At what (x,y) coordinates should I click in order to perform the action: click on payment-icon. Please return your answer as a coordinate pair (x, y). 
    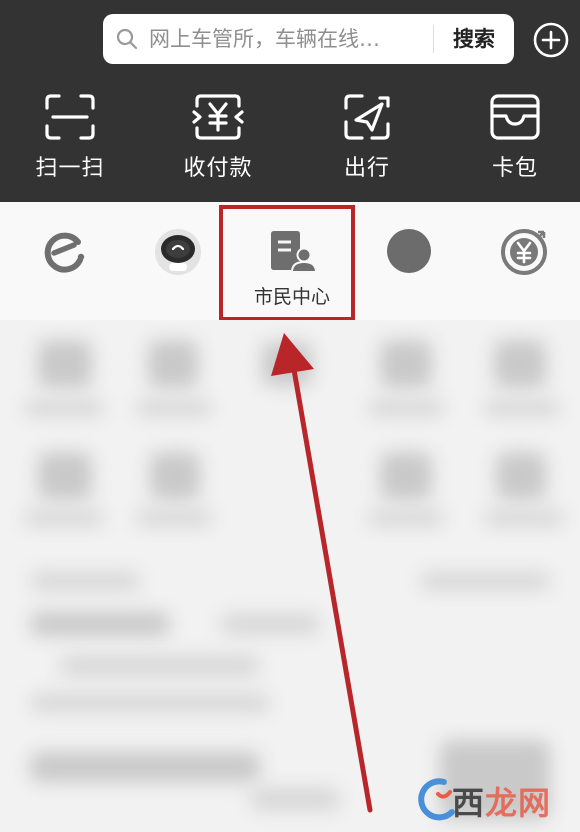
    Looking at the image, I should click on (218, 117).